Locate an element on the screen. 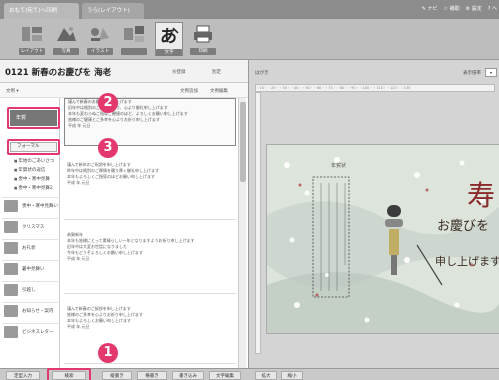  zoom-out-button: 縮小 is located at coordinates (292, 375).